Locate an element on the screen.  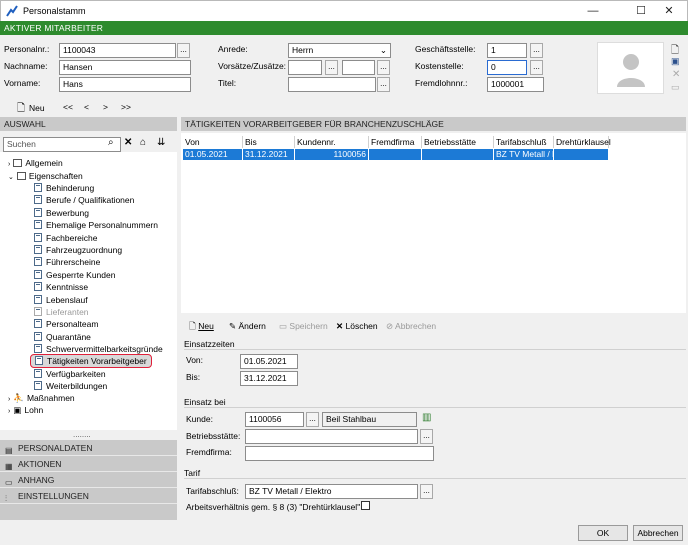
last-record-button: >> is located at coordinates (126, 107).